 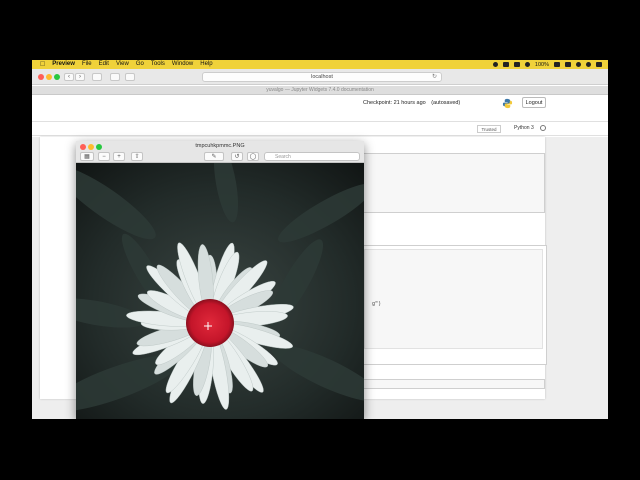 What do you see at coordinates (489, 129) in the screenshot?
I see `trusted-badge: Trusted` at bounding box center [489, 129].